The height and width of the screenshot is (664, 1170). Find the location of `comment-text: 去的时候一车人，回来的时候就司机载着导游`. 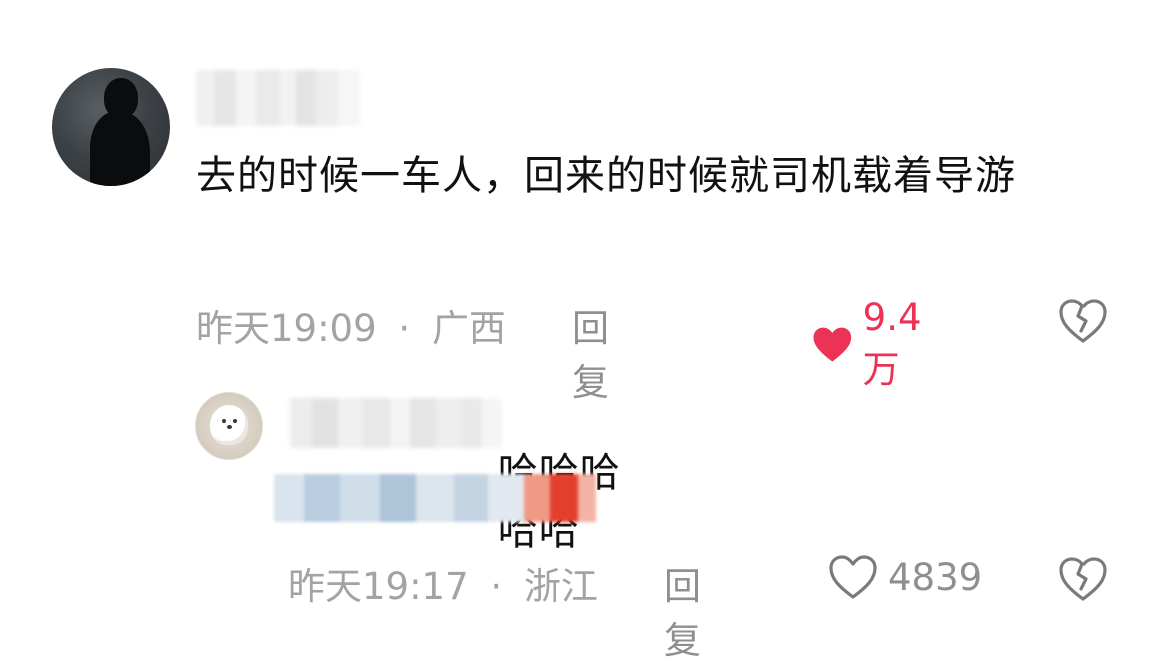

comment-text: 去的时候一车人，回来的时候就司机载着导游 is located at coordinates (606, 176).